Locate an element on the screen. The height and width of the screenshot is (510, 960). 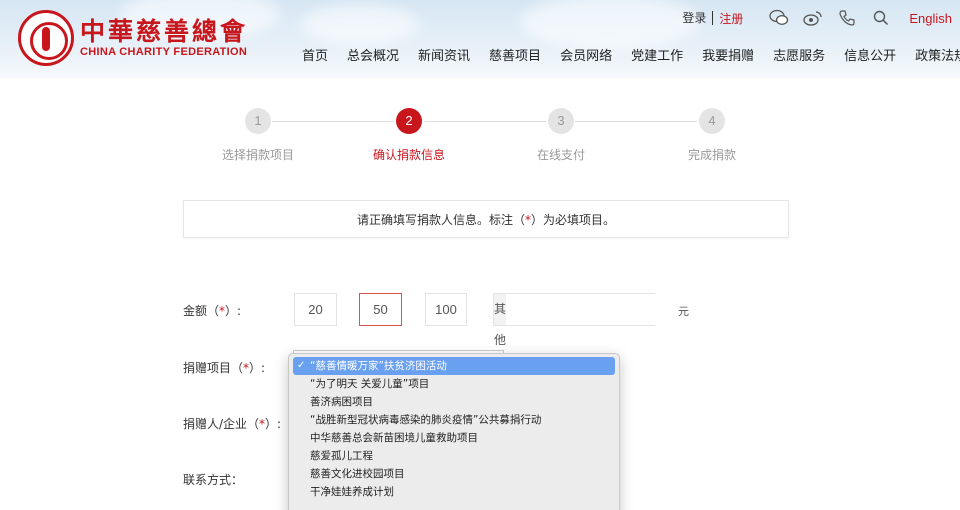
nav-item-volunteer: 志愿服务 is located at coordinates (799, 54).